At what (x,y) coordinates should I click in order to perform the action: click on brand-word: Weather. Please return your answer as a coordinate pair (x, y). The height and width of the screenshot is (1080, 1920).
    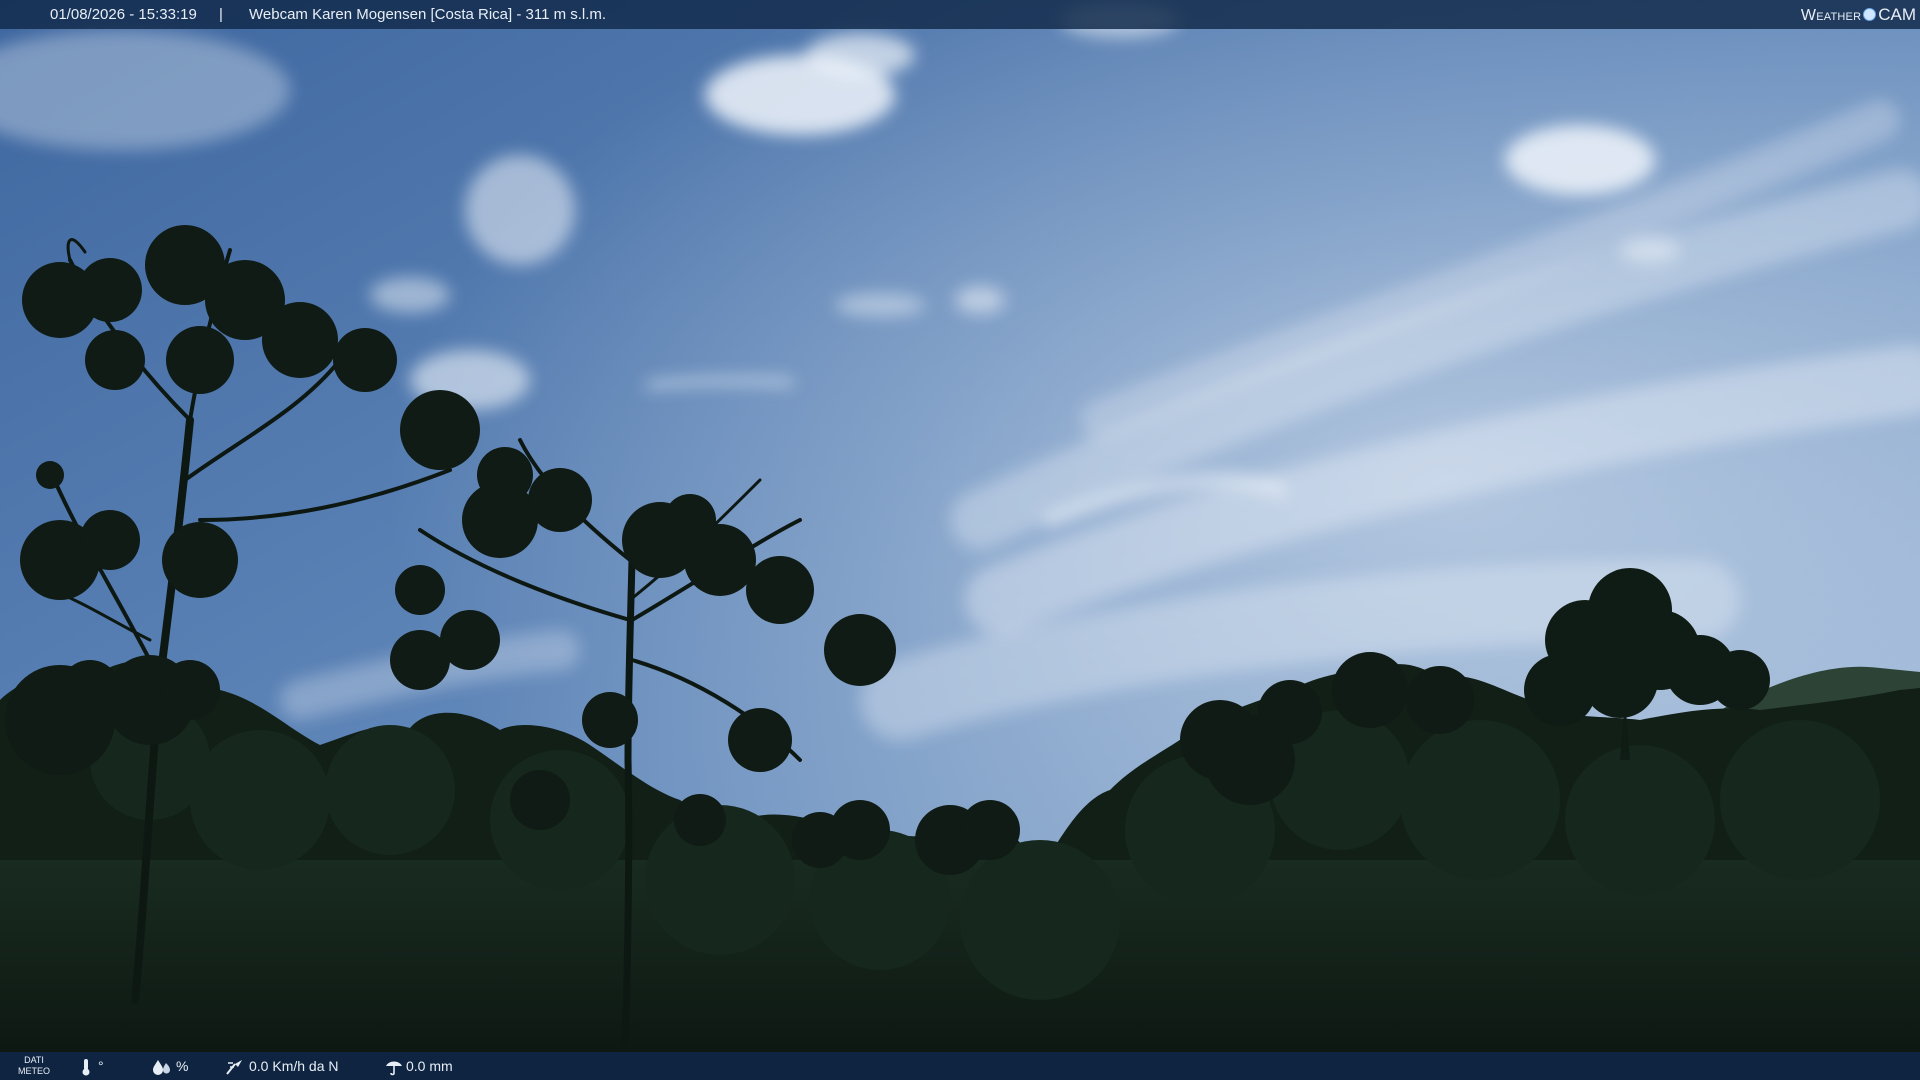
    Looking at the image, I should click on (1831, 15).